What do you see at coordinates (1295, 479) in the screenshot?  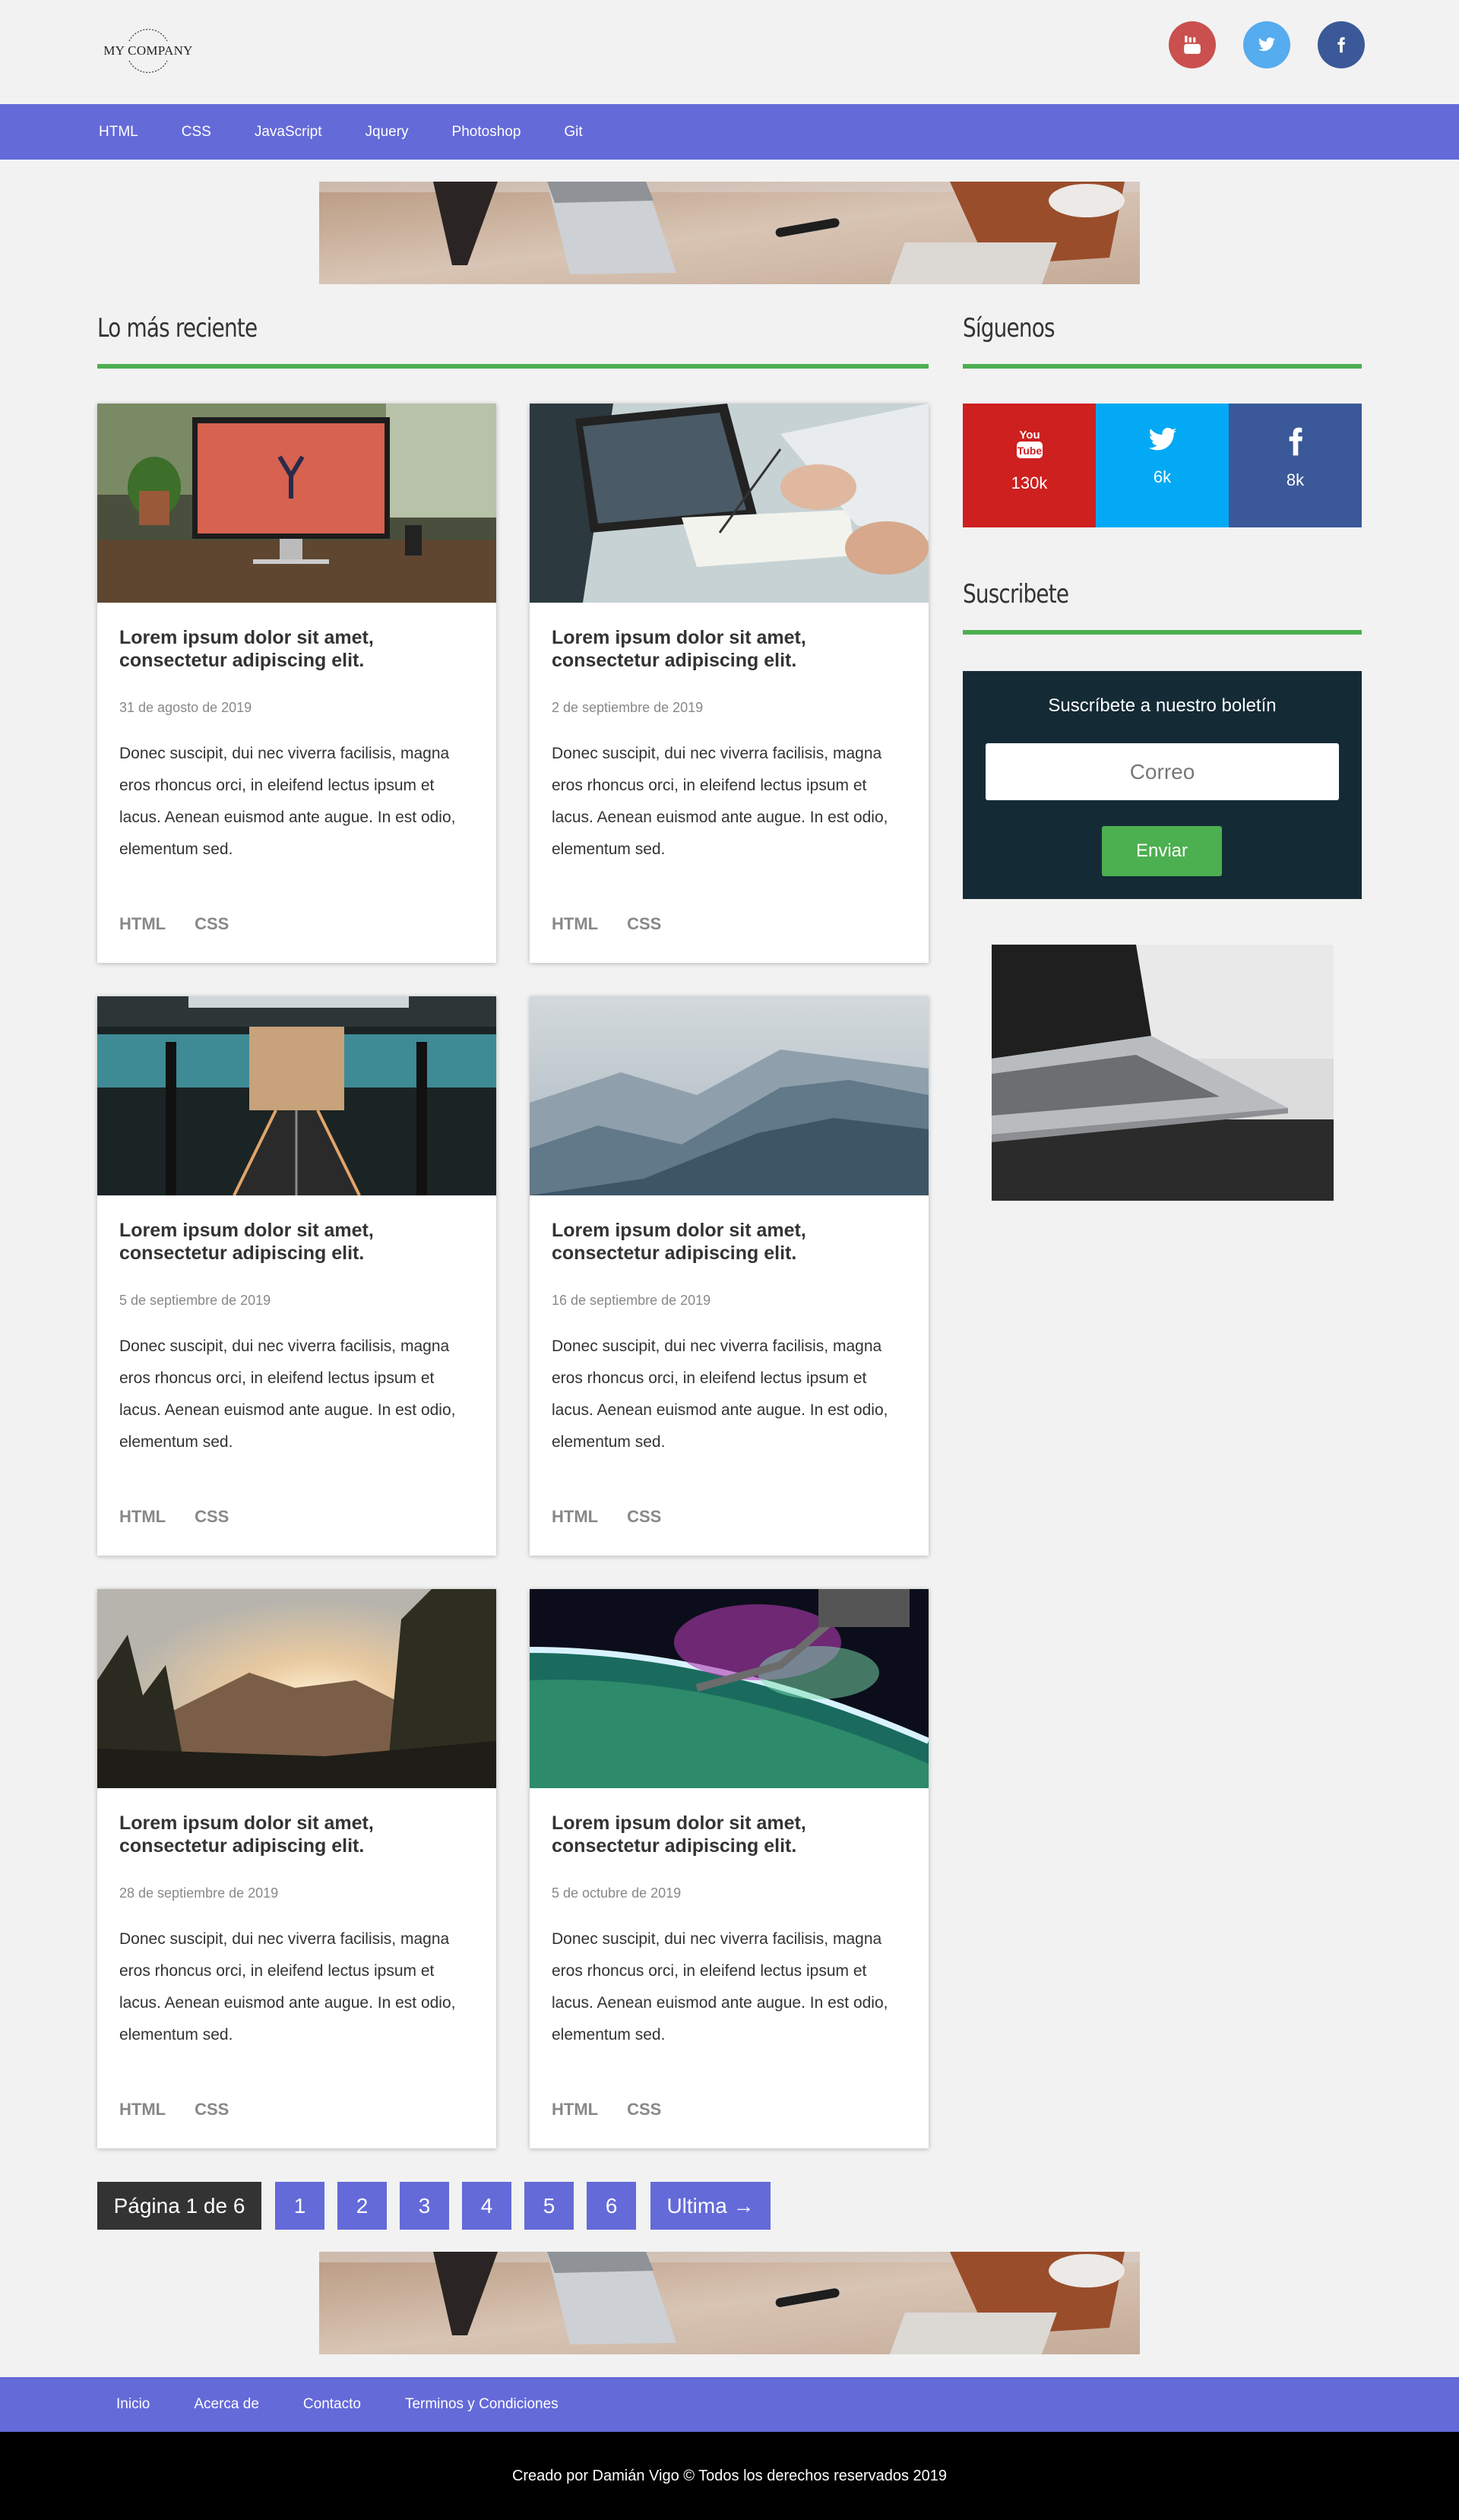 I see `facebook-count: 8k` at bounding box center [1295, 479].